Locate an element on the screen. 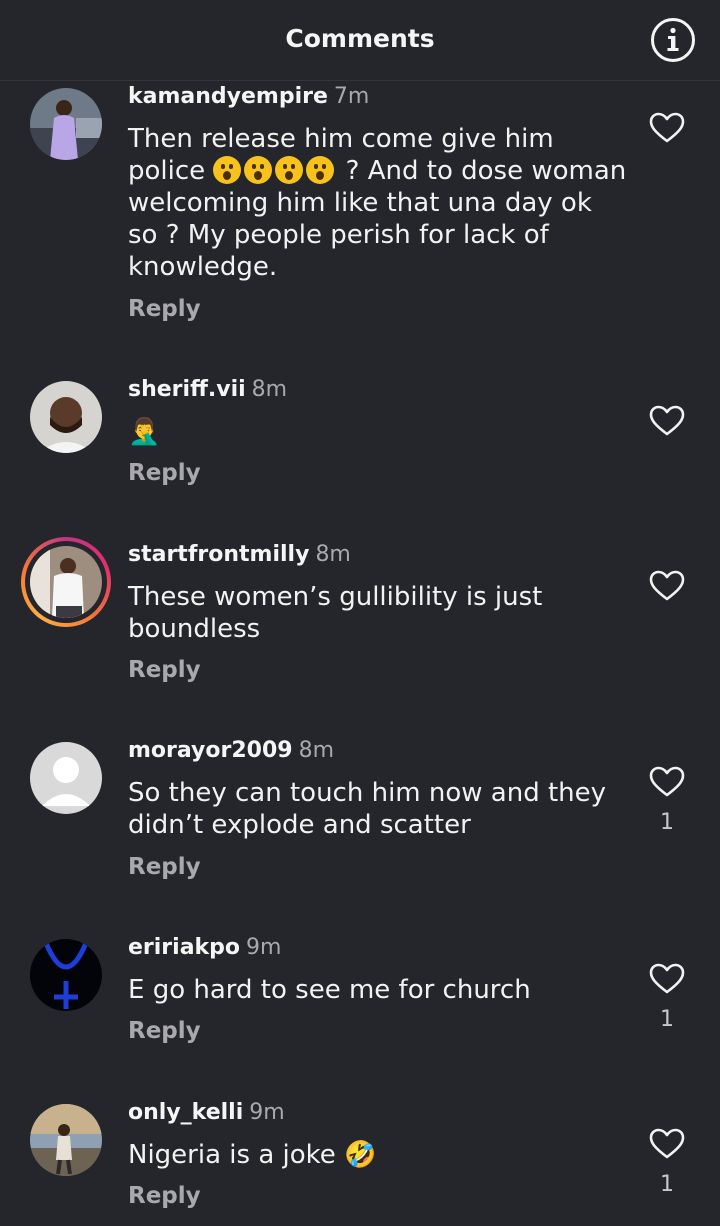 The image size is (720, 1226). comment-meta: startfrontmilly 8m is located at coordinates (239, 554).